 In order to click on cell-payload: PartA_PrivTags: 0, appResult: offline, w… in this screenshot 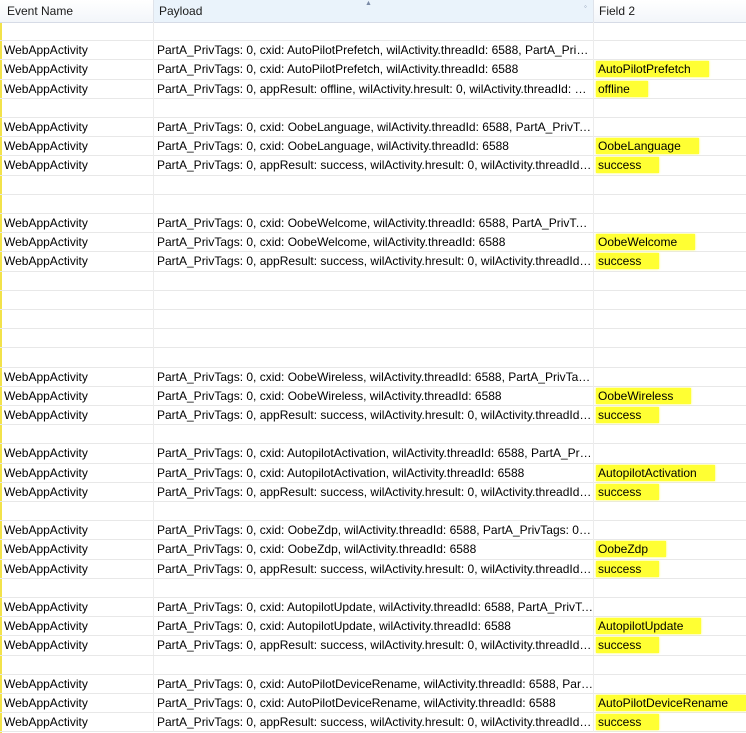, I will do `click(373, 89)`.